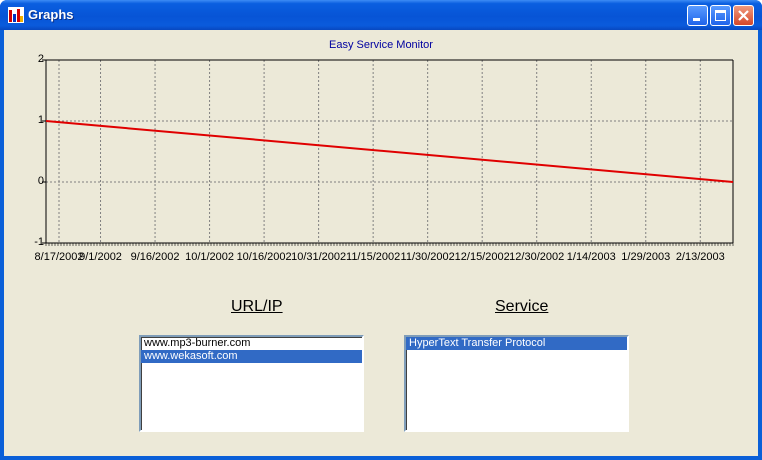 The image size is (762, 460). I want to click on x-tick-label: 10/16/2002, so click(264, 257).